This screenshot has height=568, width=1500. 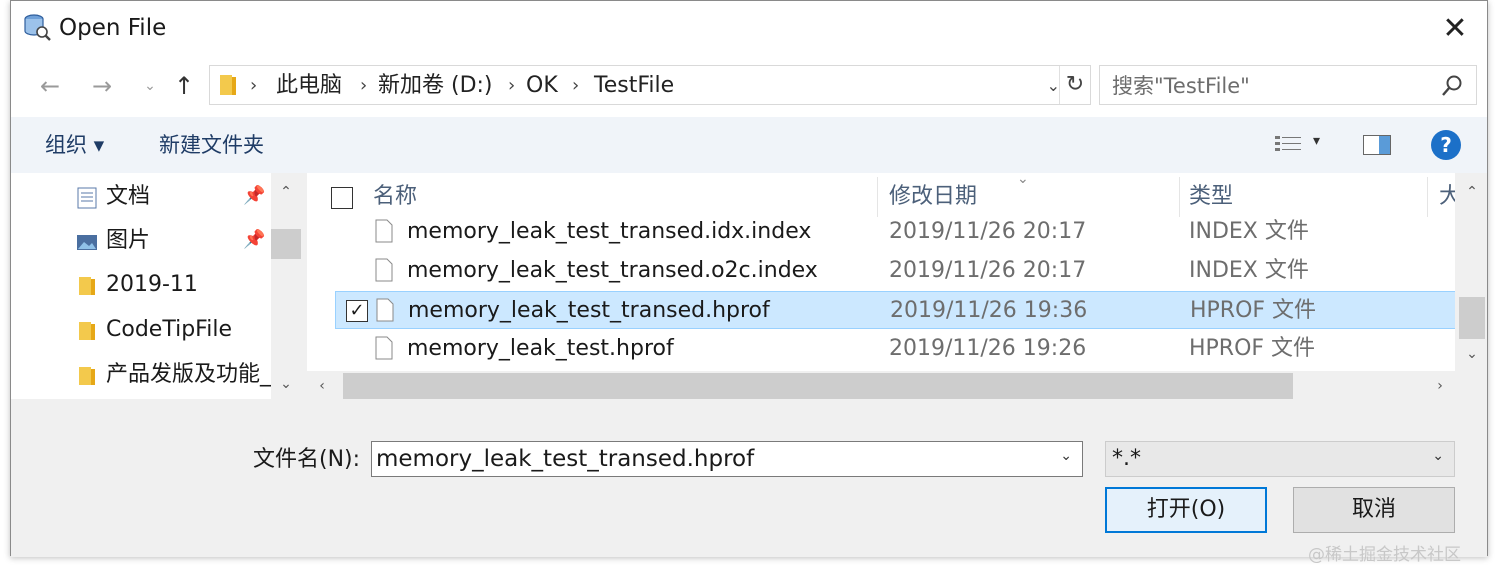 What do you see at coordinates (307, 459) in the screenshot?
I see `filename-label: 文件名(N):` at bounding box center [307, 459].